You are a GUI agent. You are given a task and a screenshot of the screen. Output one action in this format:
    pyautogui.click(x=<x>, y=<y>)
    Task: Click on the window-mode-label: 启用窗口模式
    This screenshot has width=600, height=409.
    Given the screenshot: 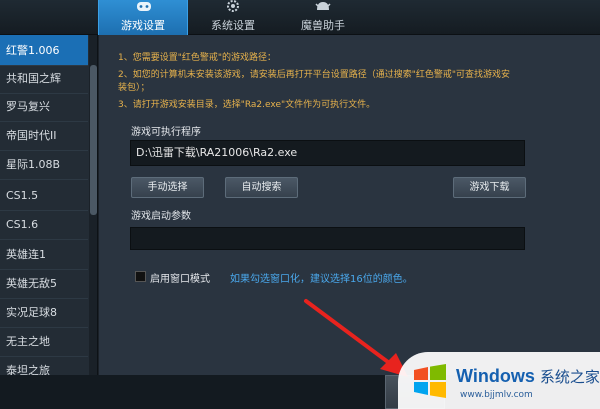 What is the action you would take?
    pyautogui.click(x=180, y=279)
    